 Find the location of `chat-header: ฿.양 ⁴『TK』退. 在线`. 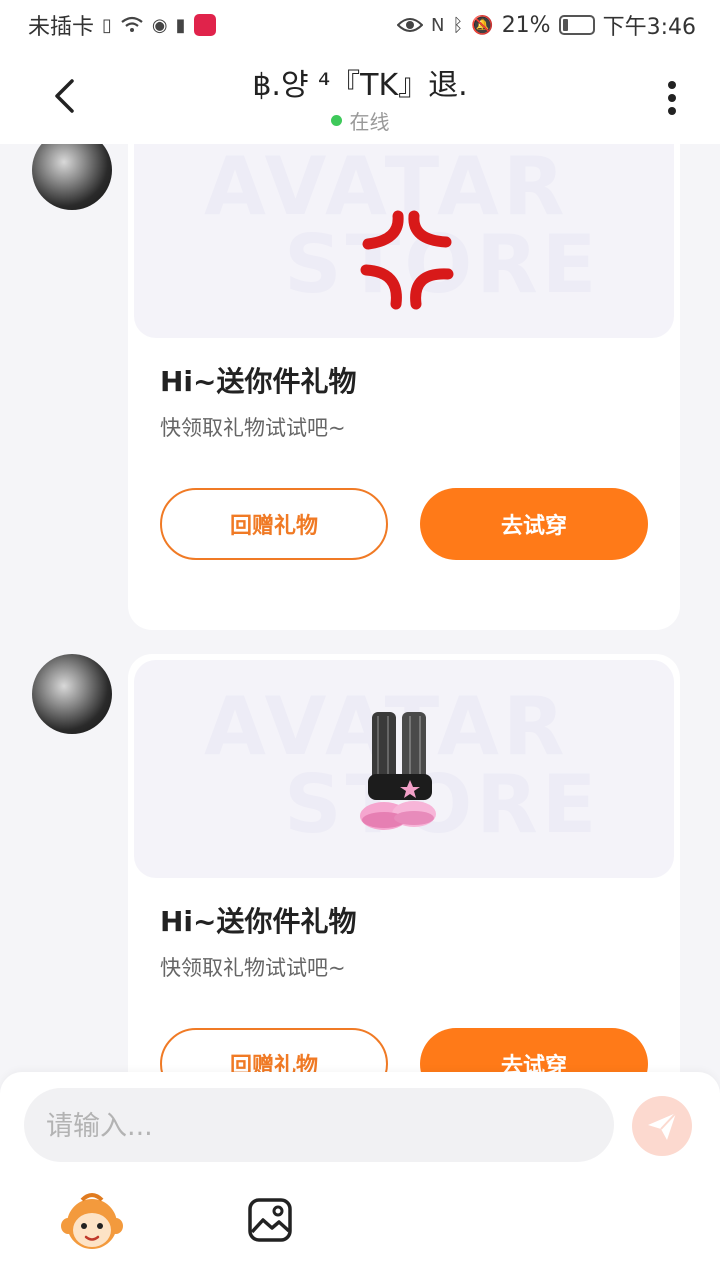

chat-header: ฿.양 ⁴『TK』退. 在线 is located at coordinates (360, 97).